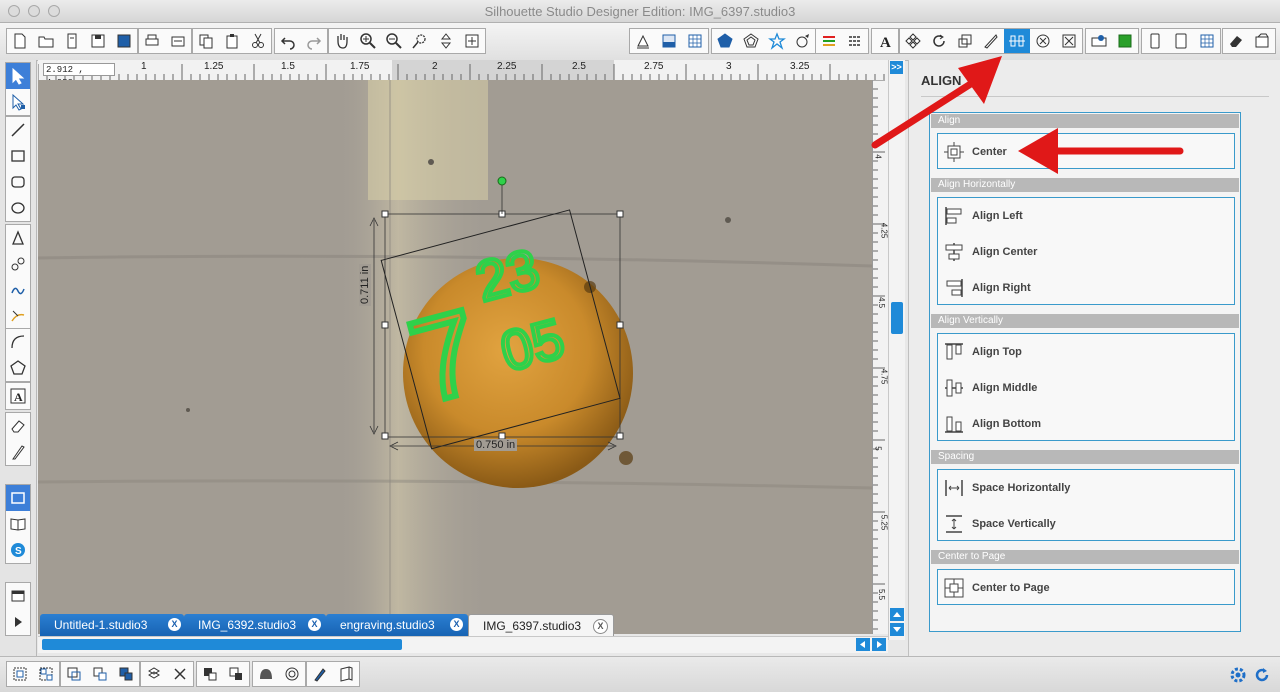 The width and height of the screenshot is (1280, 692). What do you see at coordinates (1086, 216) in the screenshot?
I see `align-left-button: Align Left` at bounding box center [1086, 216].